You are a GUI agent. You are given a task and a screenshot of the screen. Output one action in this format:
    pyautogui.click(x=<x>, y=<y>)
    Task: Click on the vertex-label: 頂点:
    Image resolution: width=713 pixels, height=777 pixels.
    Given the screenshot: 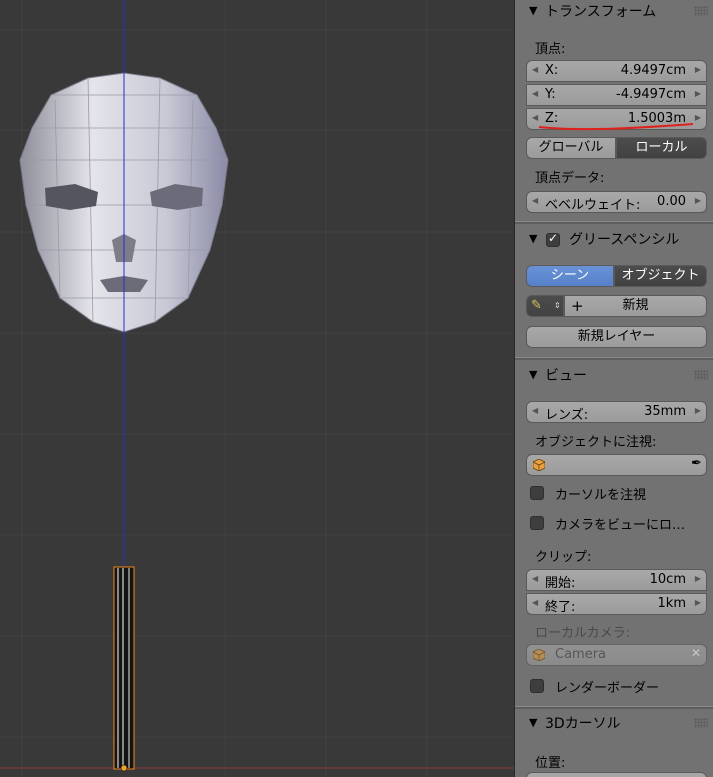 What is the action you would take?
    pyautogui.click(x=550, y=49)
    